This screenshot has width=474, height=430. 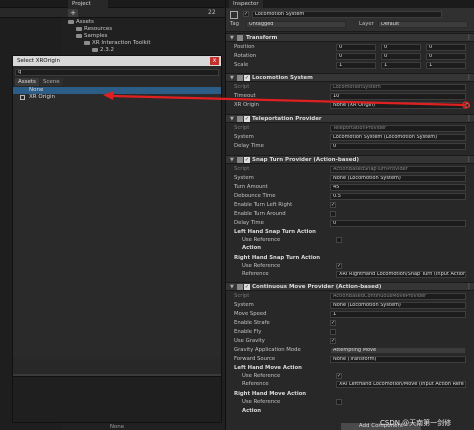 I want to click on position-y: 0, so click(x=401, y=47).